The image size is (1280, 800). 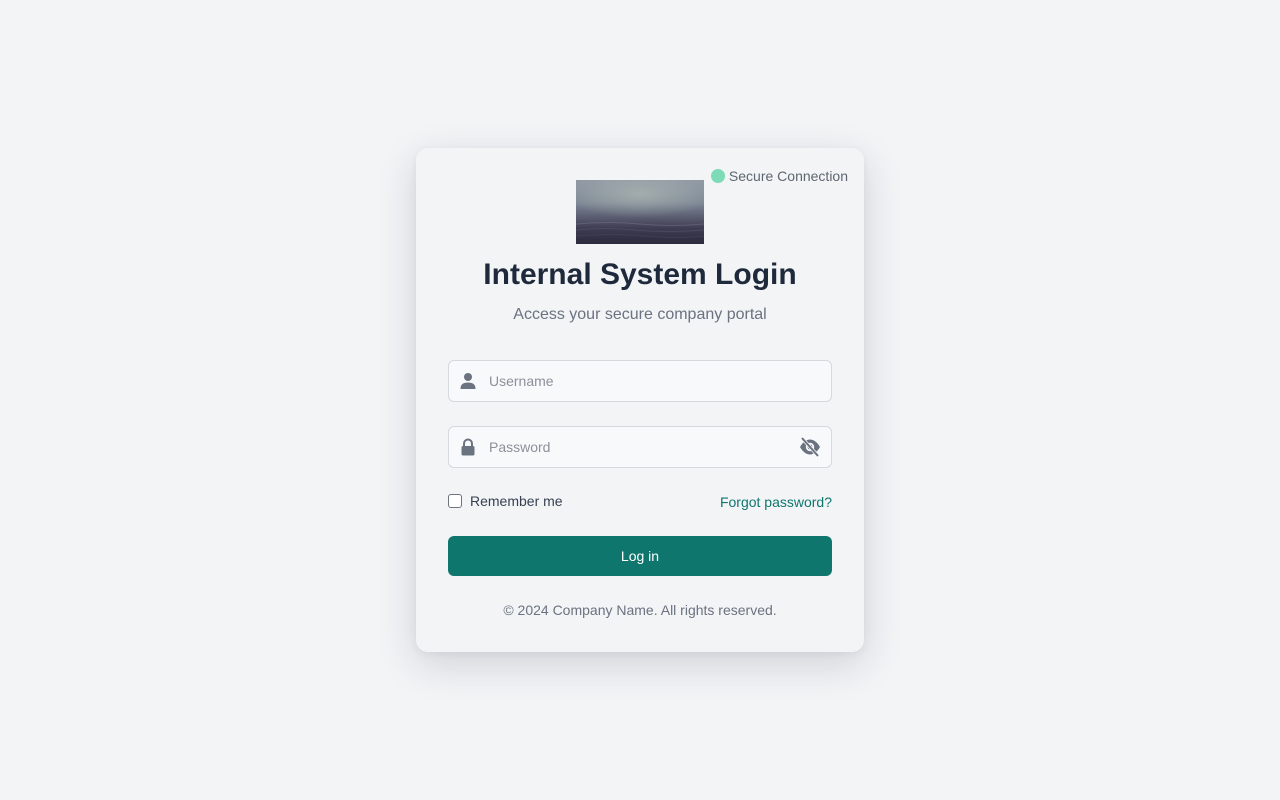 I want to click on page-subtitle: Access your secure company portal, so click(x=640, y=314).